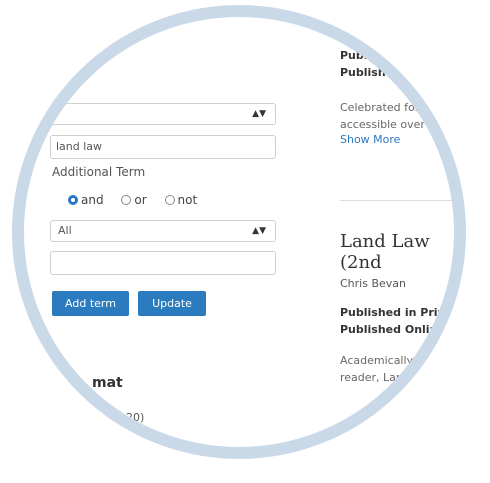 The image size is (490, 483). What do you see at coordinates (395, 312) in the screenshot?
I see `result-meta-line: Published in Print` at bounding box center [395, 312].